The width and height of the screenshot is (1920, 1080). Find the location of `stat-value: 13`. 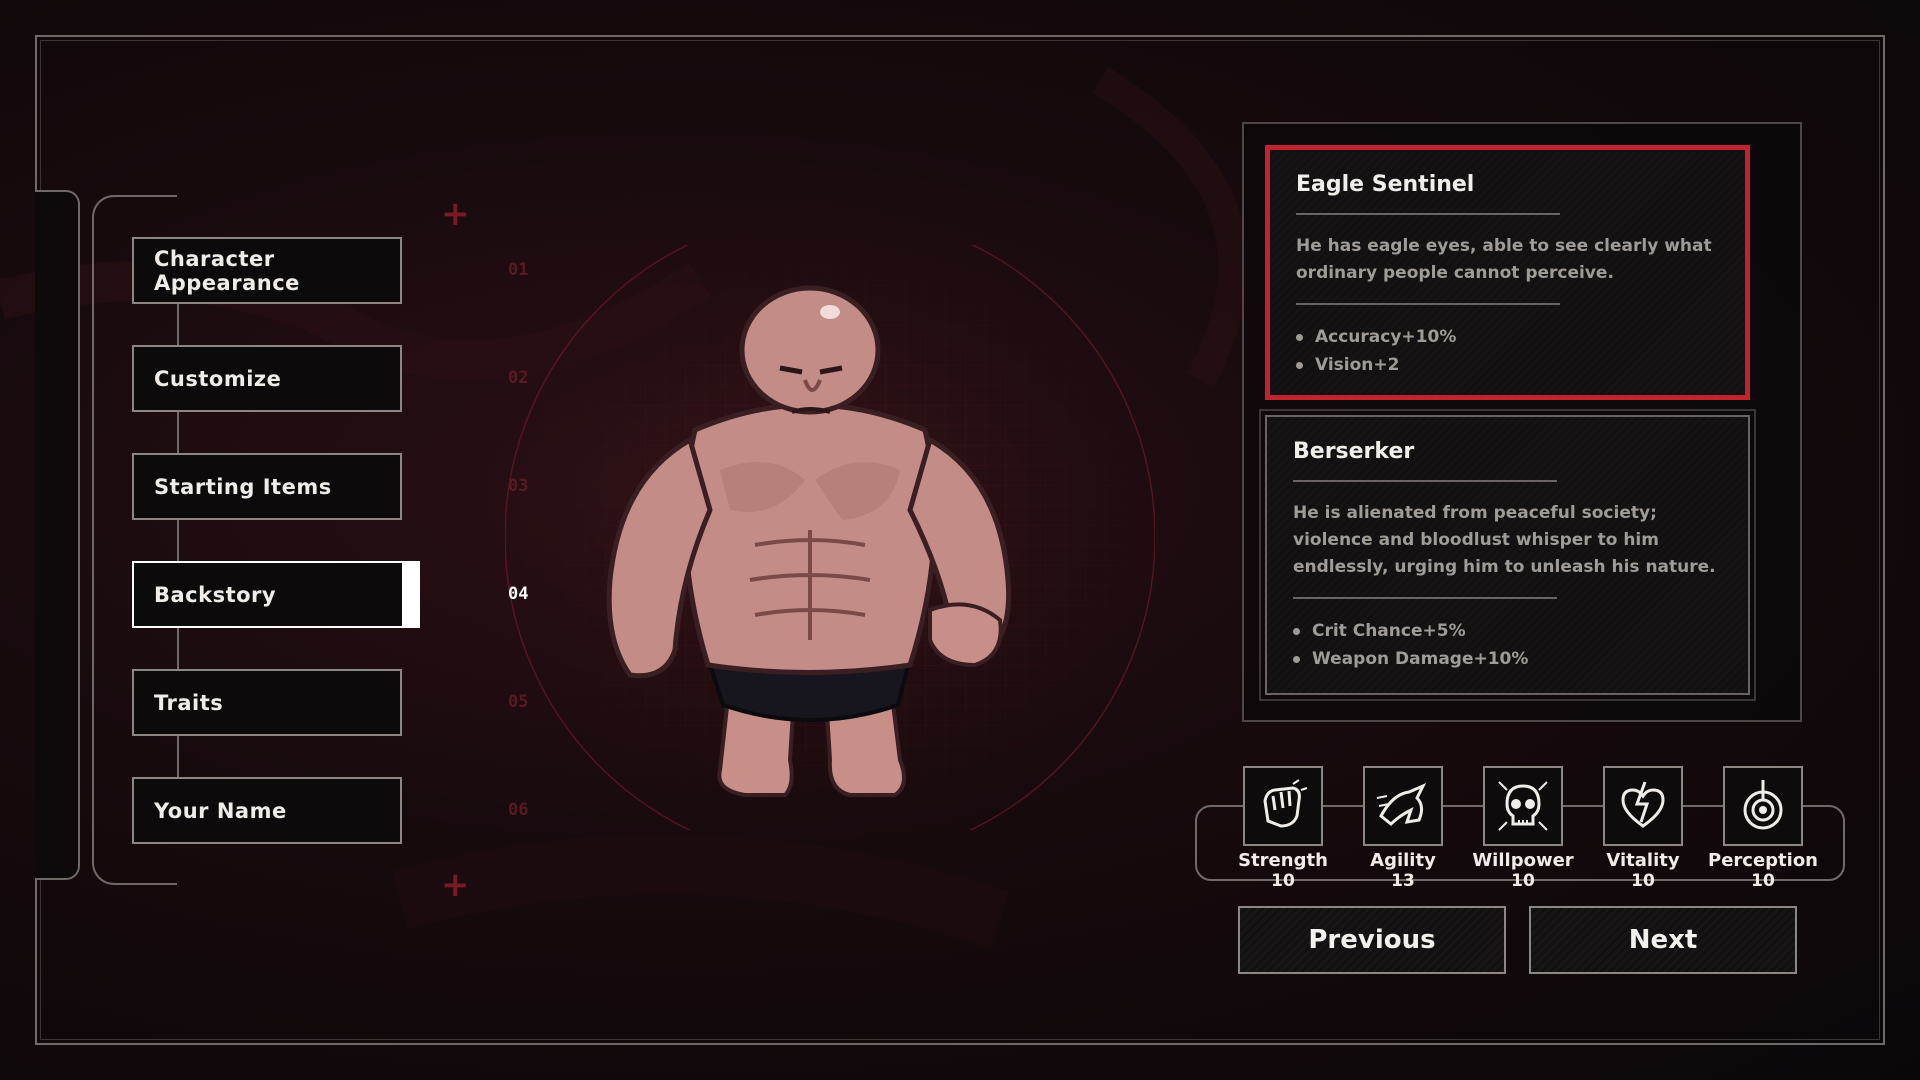

stat-value: 13 is located at coordinates (1403, 881).